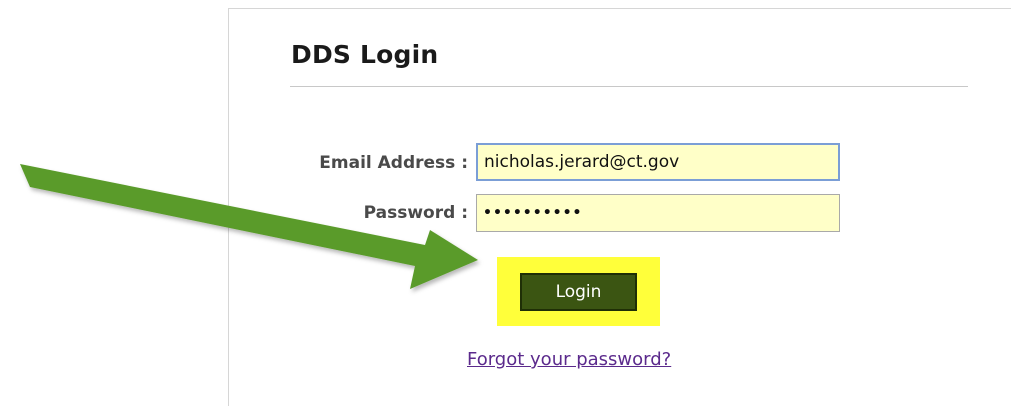 Image resolution: width=1011 pixels, height=406 pixels. Describe the element at coordinates (415, 213) in the screenshot. I see `password-label: Password :` at that location.